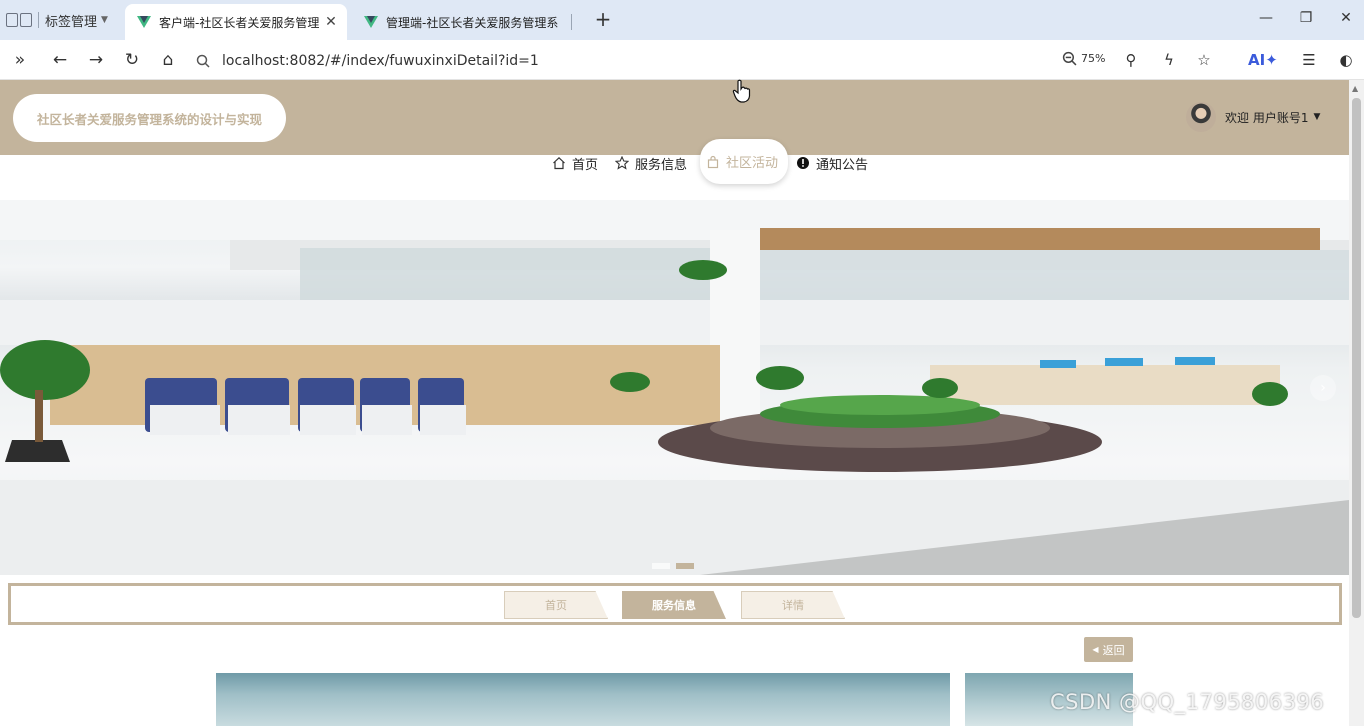 The height and width of the screenshot is (726, 1364). What do you see at coordinates (713, 161) in the screenshot?
I see `bag-icon` at bounding box center [713, 161].